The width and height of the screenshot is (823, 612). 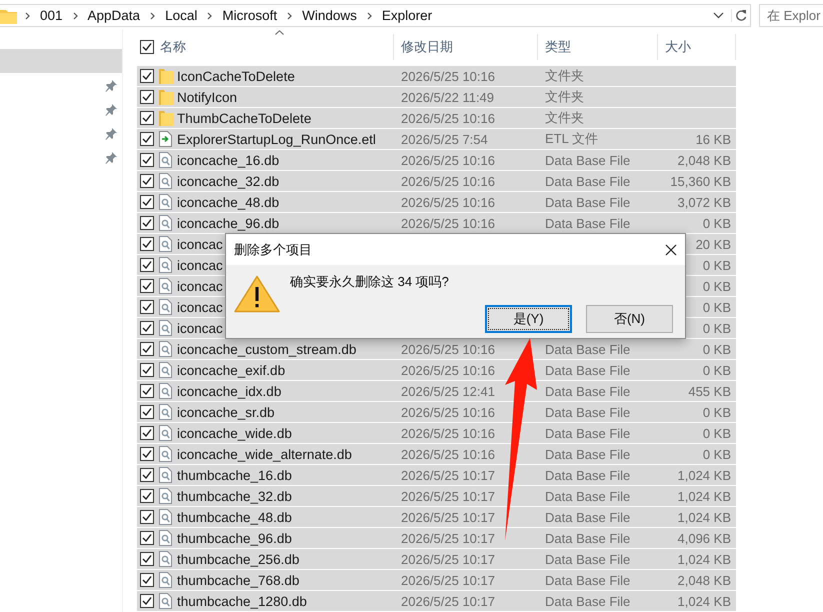 What do you see at coordinates (250, 15) in the screenshot?
I see `breadcrumb-item: Microsoft` at bounding box center [250, 15].